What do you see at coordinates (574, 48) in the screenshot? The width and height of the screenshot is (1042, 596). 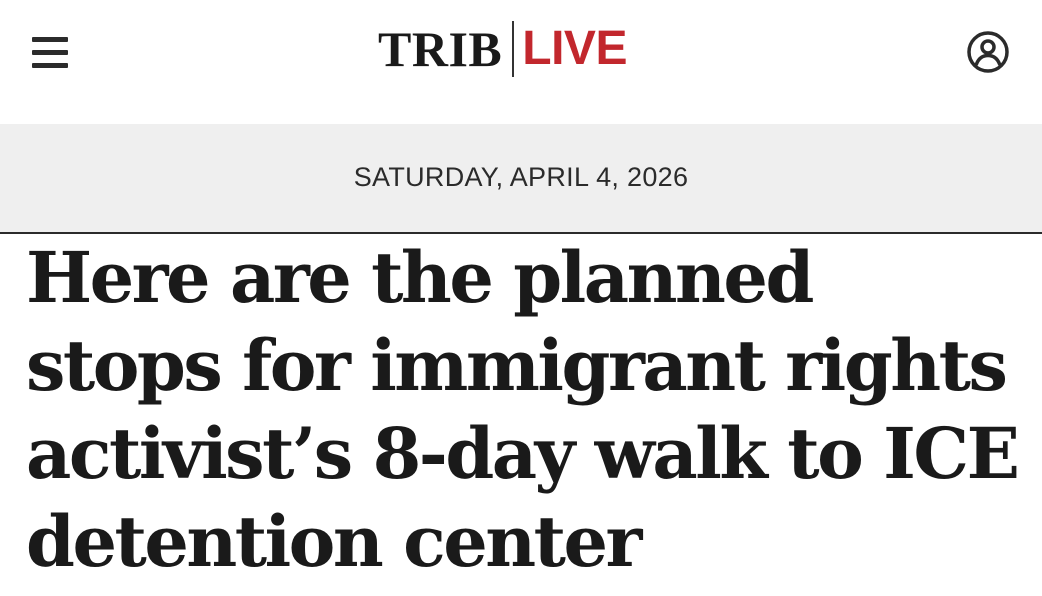 I see `logo-live-text: LIVE` at bounding box center [574, 48].